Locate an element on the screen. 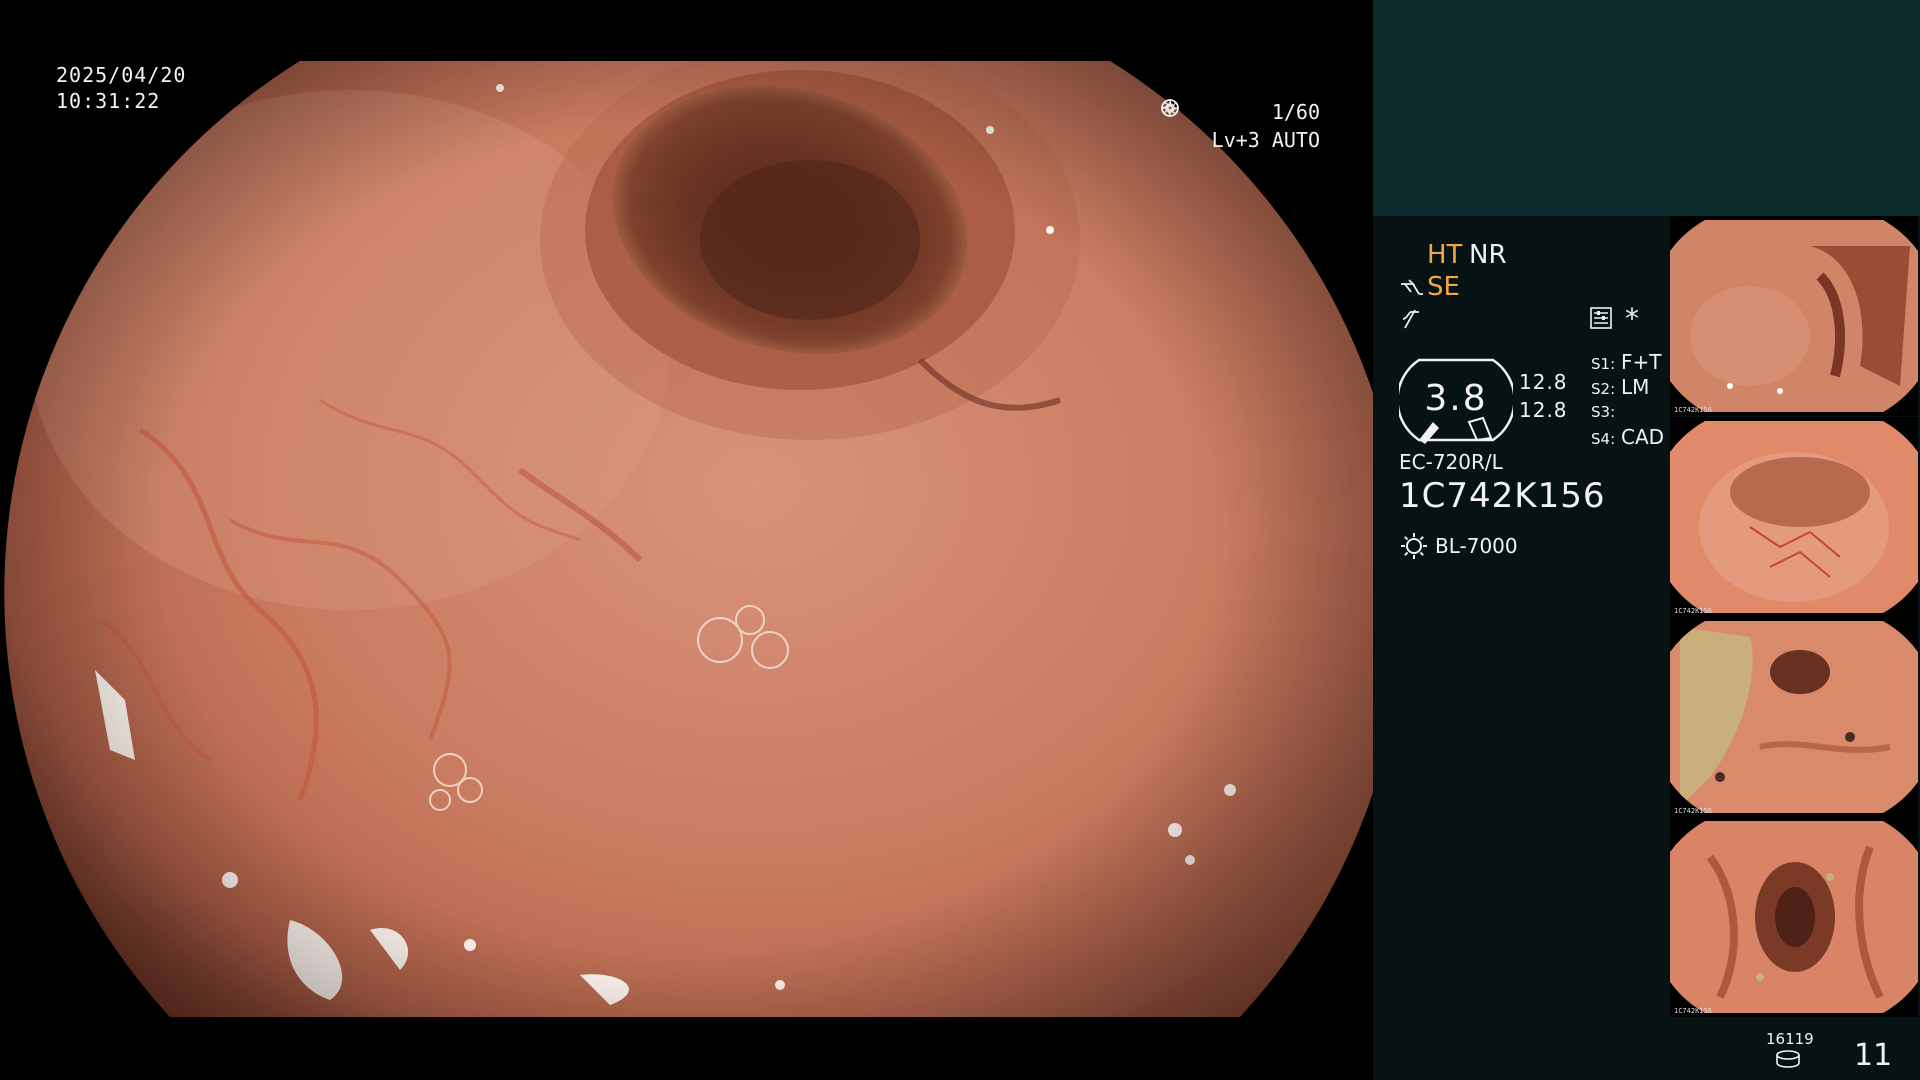  thumbnail-1: 1C742K156 is located at coordinates (1794, 316).